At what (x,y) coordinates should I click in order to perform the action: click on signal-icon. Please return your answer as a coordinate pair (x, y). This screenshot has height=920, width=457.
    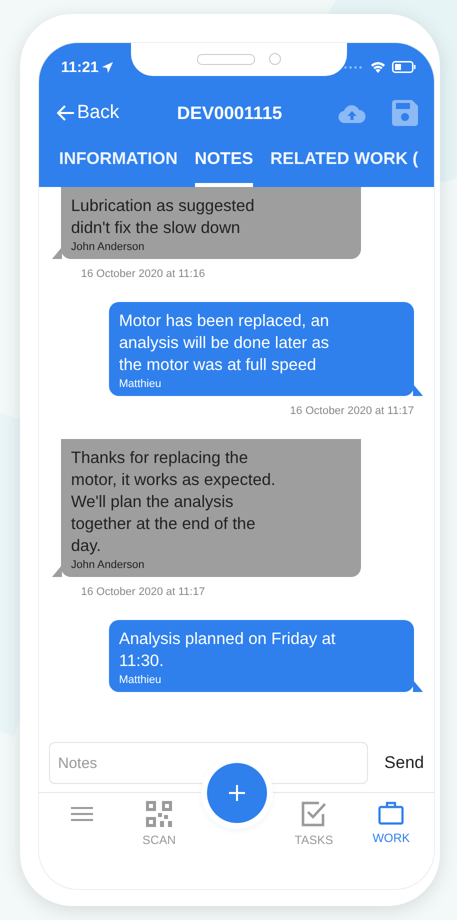
    Looking at the image, I should click on (354, 67).